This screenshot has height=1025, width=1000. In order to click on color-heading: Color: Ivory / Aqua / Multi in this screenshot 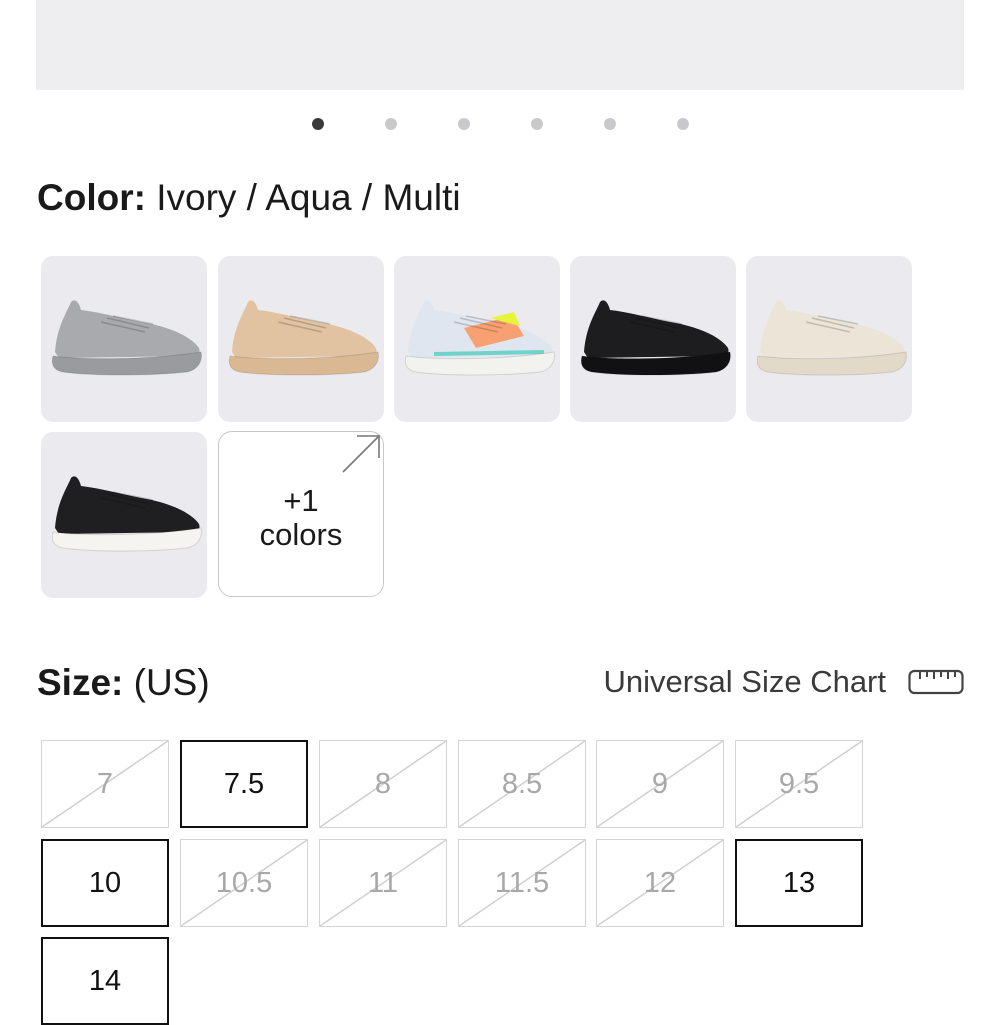, I will do `click(249, 198)`.